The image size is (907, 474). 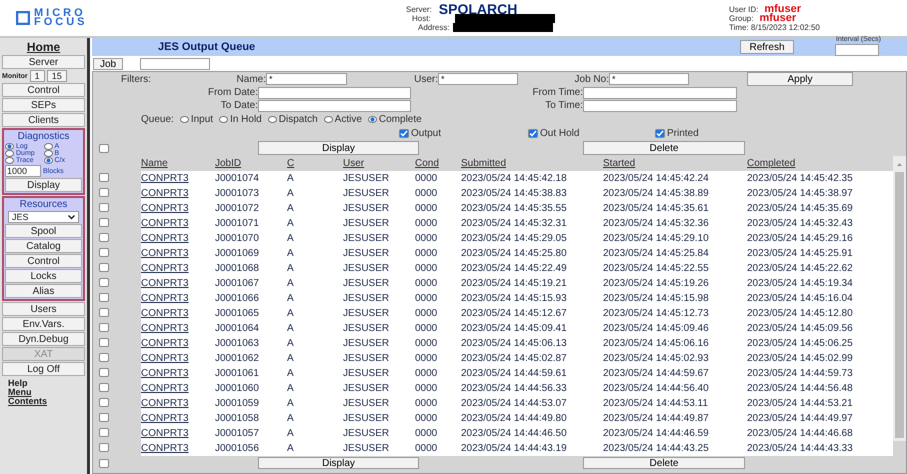 I want to click on resource-button: Control, so click(x=43, y=261).